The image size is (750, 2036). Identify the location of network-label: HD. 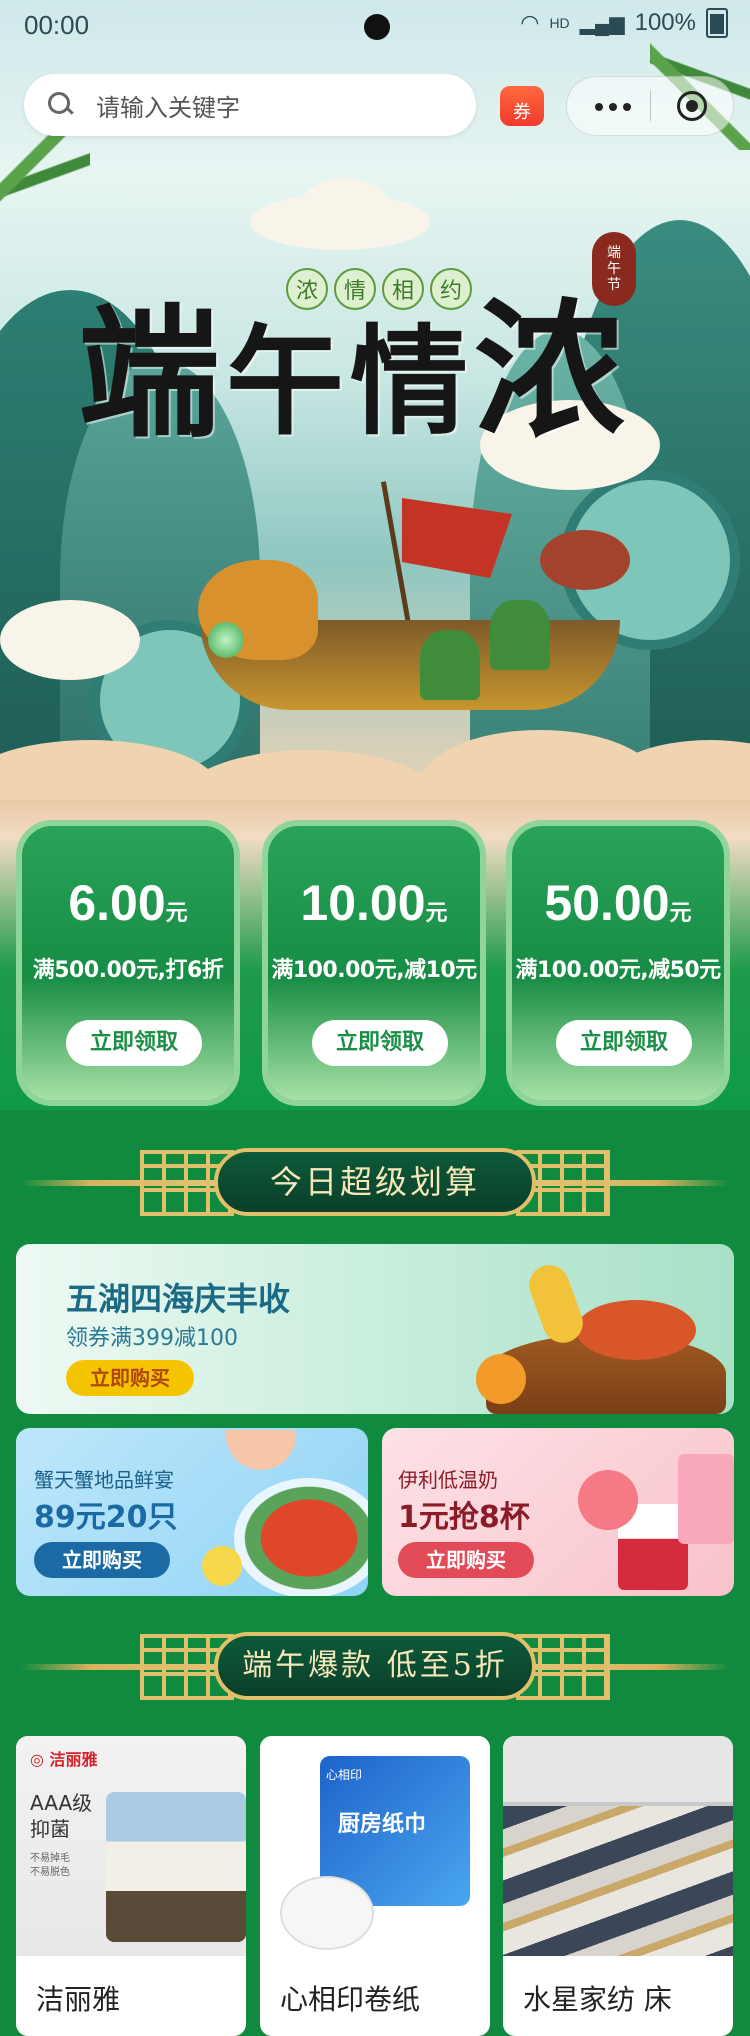
(559, 23).